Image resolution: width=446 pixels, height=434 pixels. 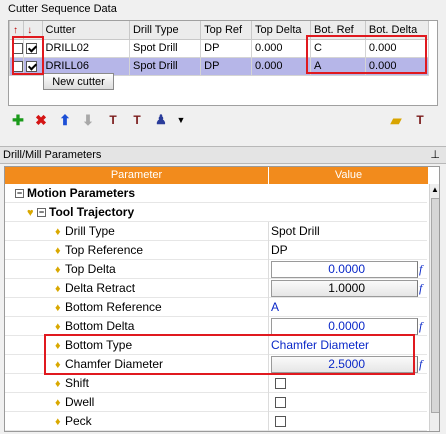 What do you see at coordinates (62, 9) in the screenshot?
I see `cutter-section-title: Cutter Sequence Data` at bounding box center [62, 9].